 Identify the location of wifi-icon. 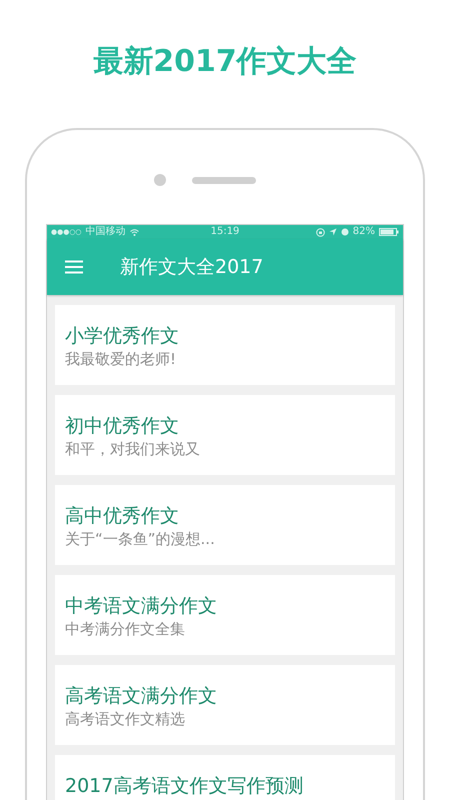
(134, 232).